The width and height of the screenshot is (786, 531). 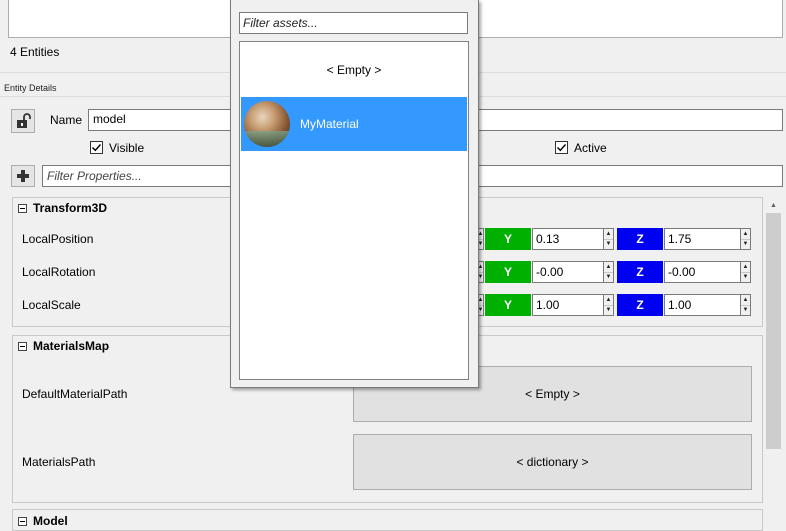 I want to click on plus-icon, so click(x=23, y=176).